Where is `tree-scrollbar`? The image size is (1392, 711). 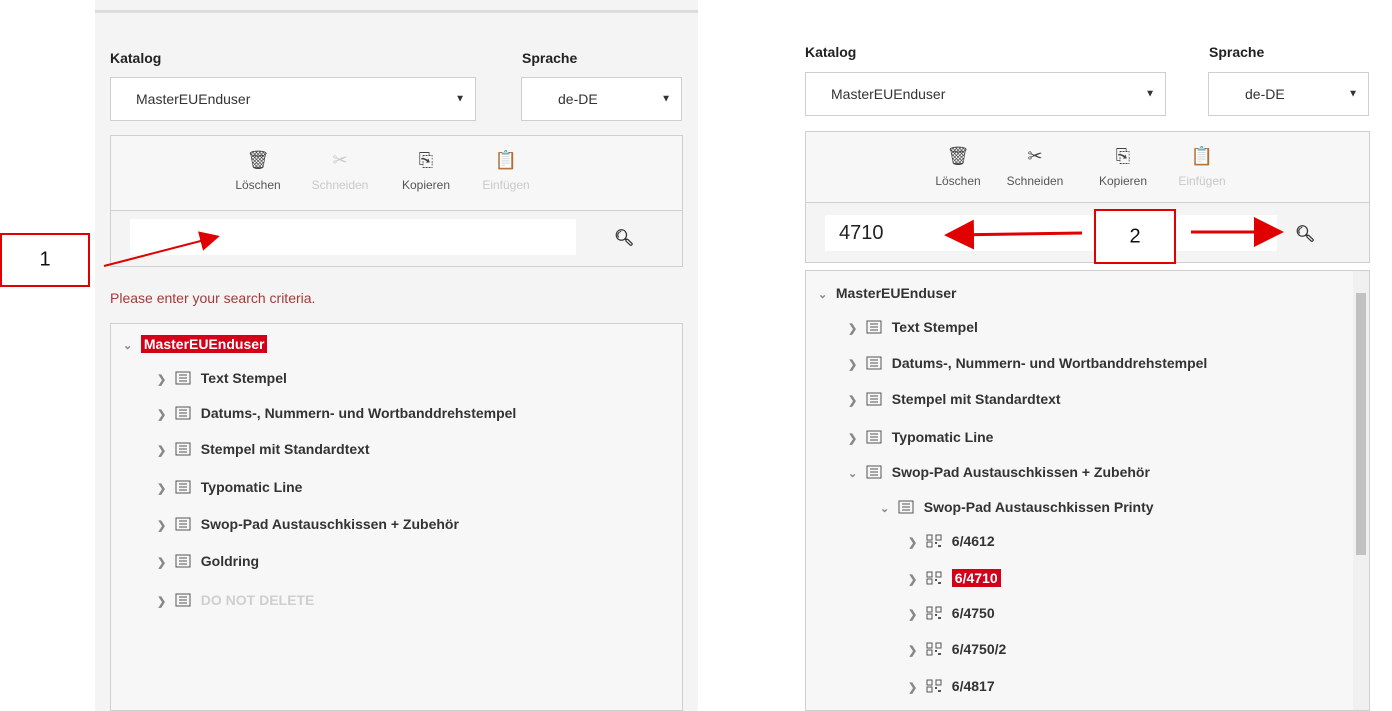
tree-scrollbar is located at coordinates (1361, 490).